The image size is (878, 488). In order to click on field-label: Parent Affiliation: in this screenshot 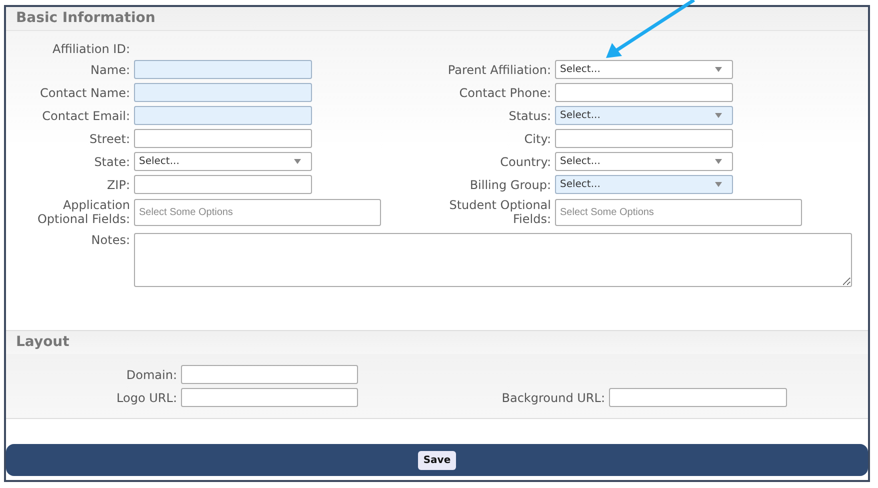, I will do `click(498, 69)`.